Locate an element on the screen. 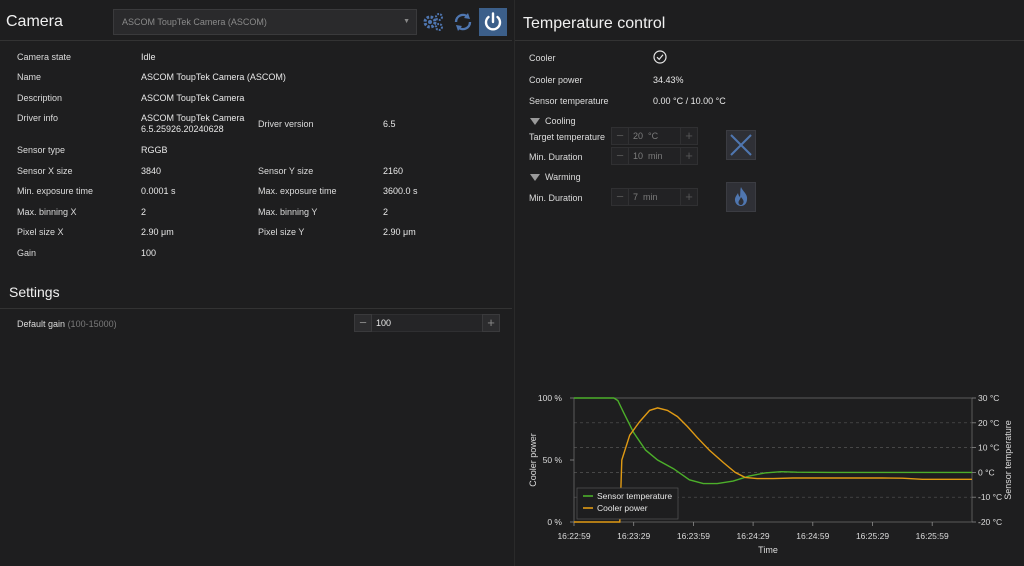 This screenshot has width=1024, height=566. warm-duration-value: 7 is located at coordinates (636, 197).